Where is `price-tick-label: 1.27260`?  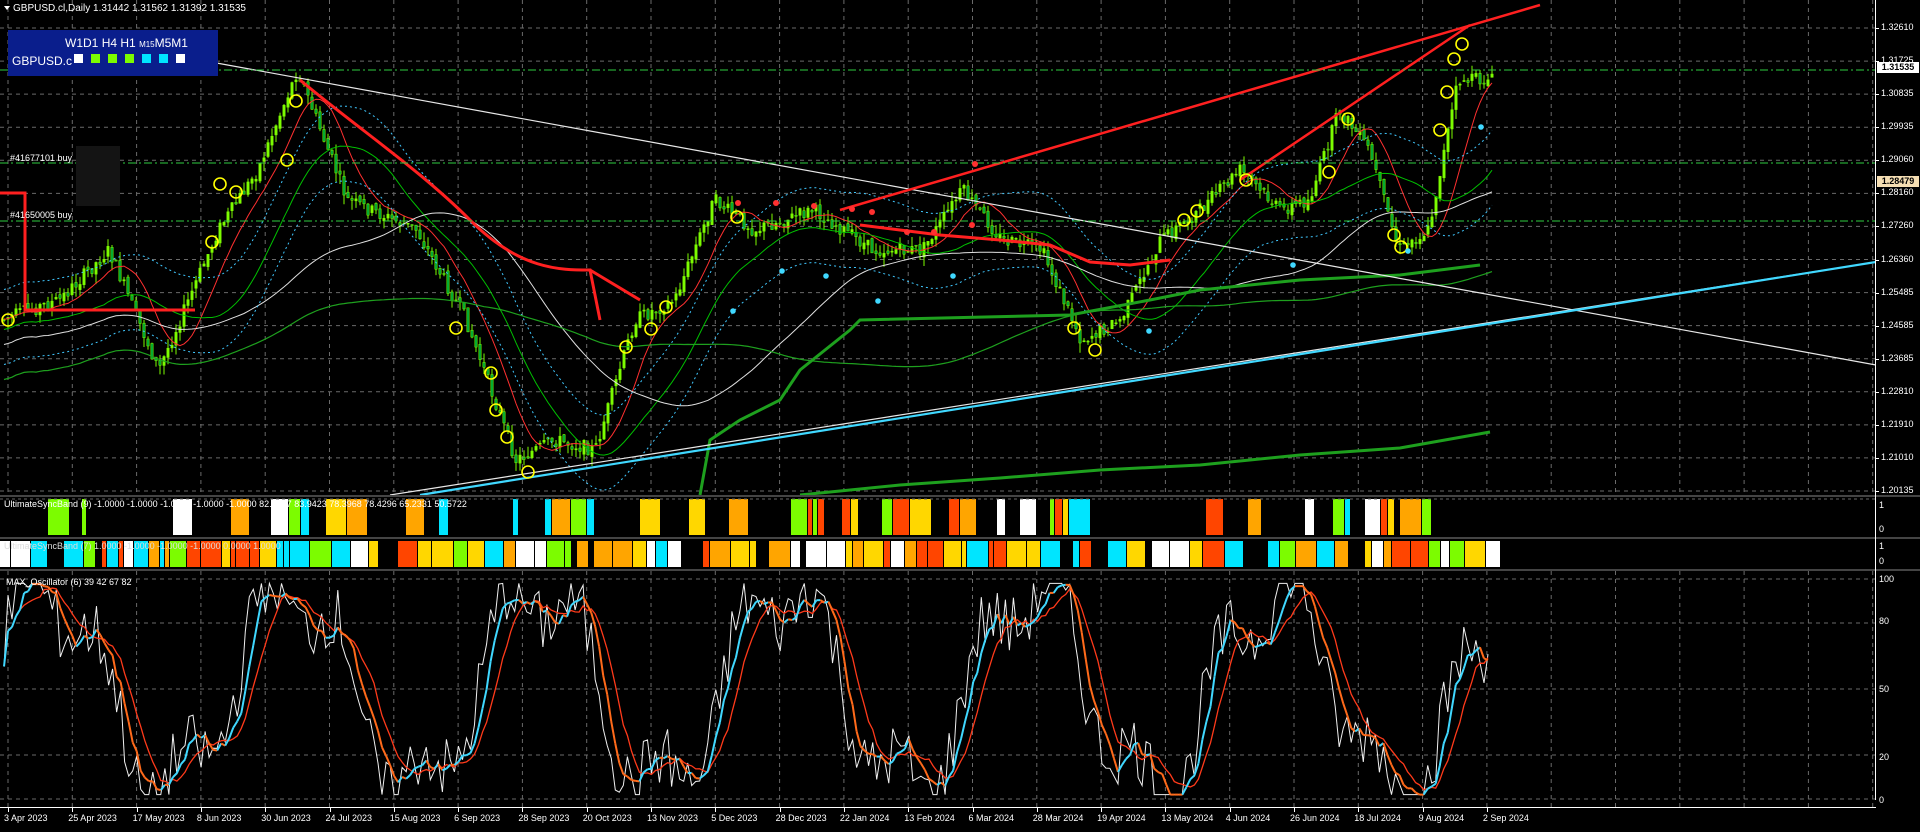 price-tick-label: 1.27260 is located at coordinates (1897, 225).